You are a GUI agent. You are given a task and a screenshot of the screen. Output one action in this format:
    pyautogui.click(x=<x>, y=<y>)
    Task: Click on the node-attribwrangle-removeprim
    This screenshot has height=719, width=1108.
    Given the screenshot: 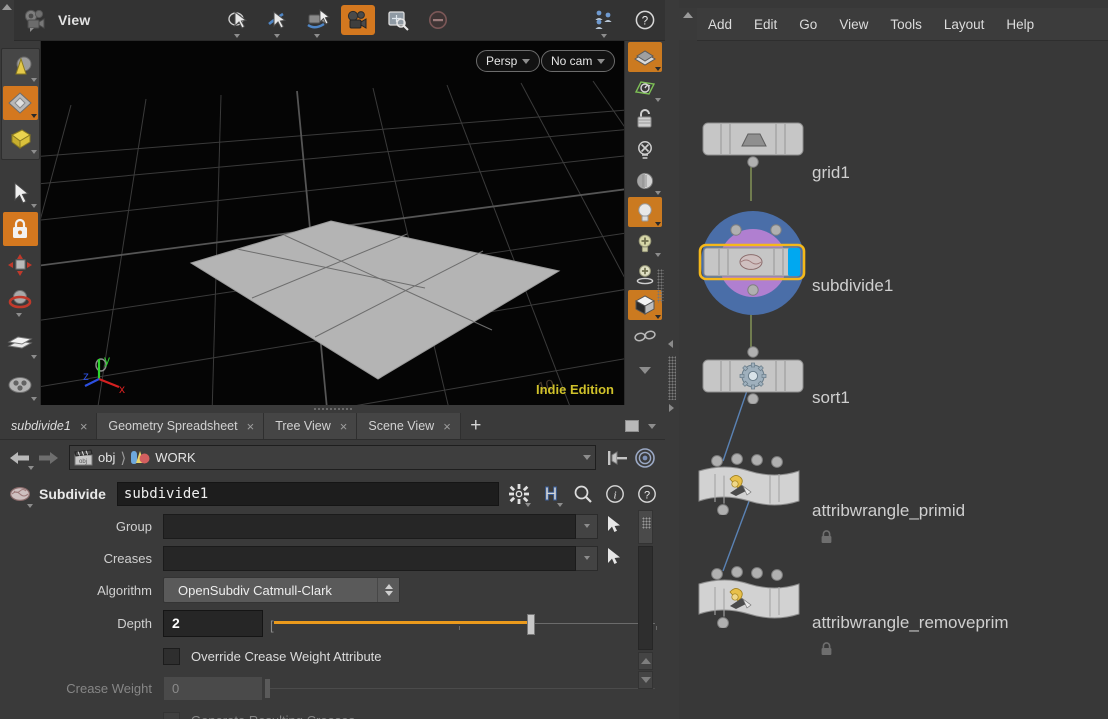 What is the action you would take?
    pyautogui.click(x=750, y=599)
    